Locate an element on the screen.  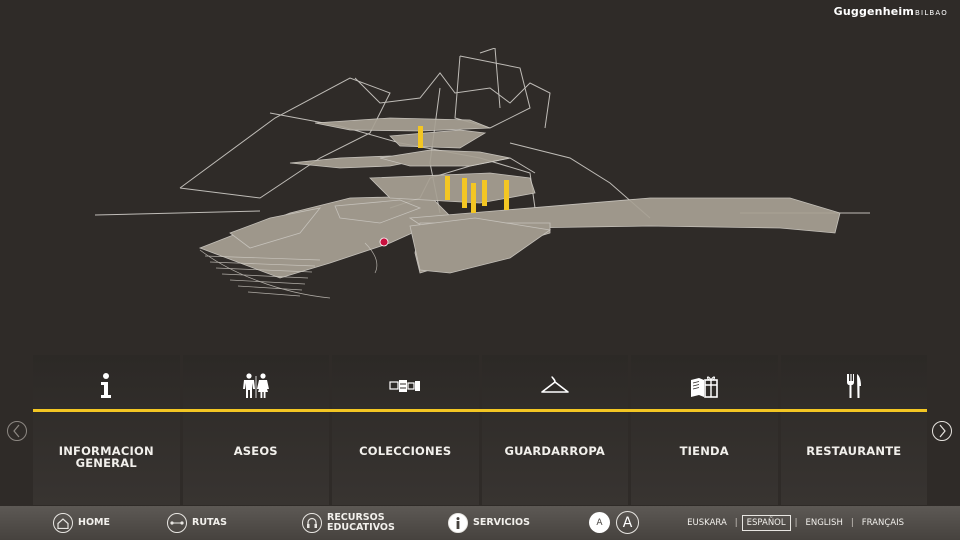
hanger-icon is located at coordinates (555, 386).